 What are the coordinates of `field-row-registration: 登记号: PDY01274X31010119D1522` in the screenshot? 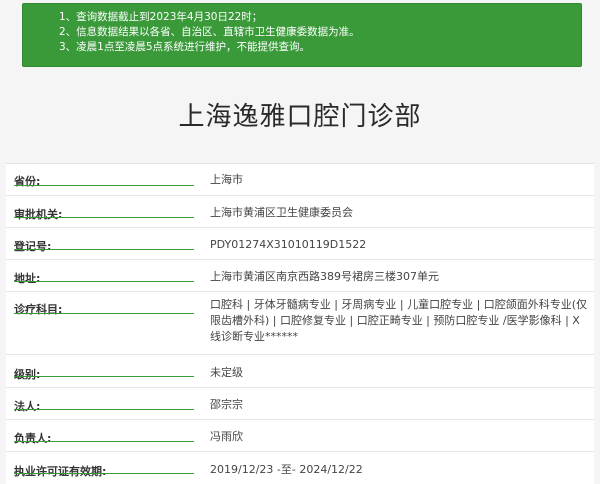 It's located at (300, 244).